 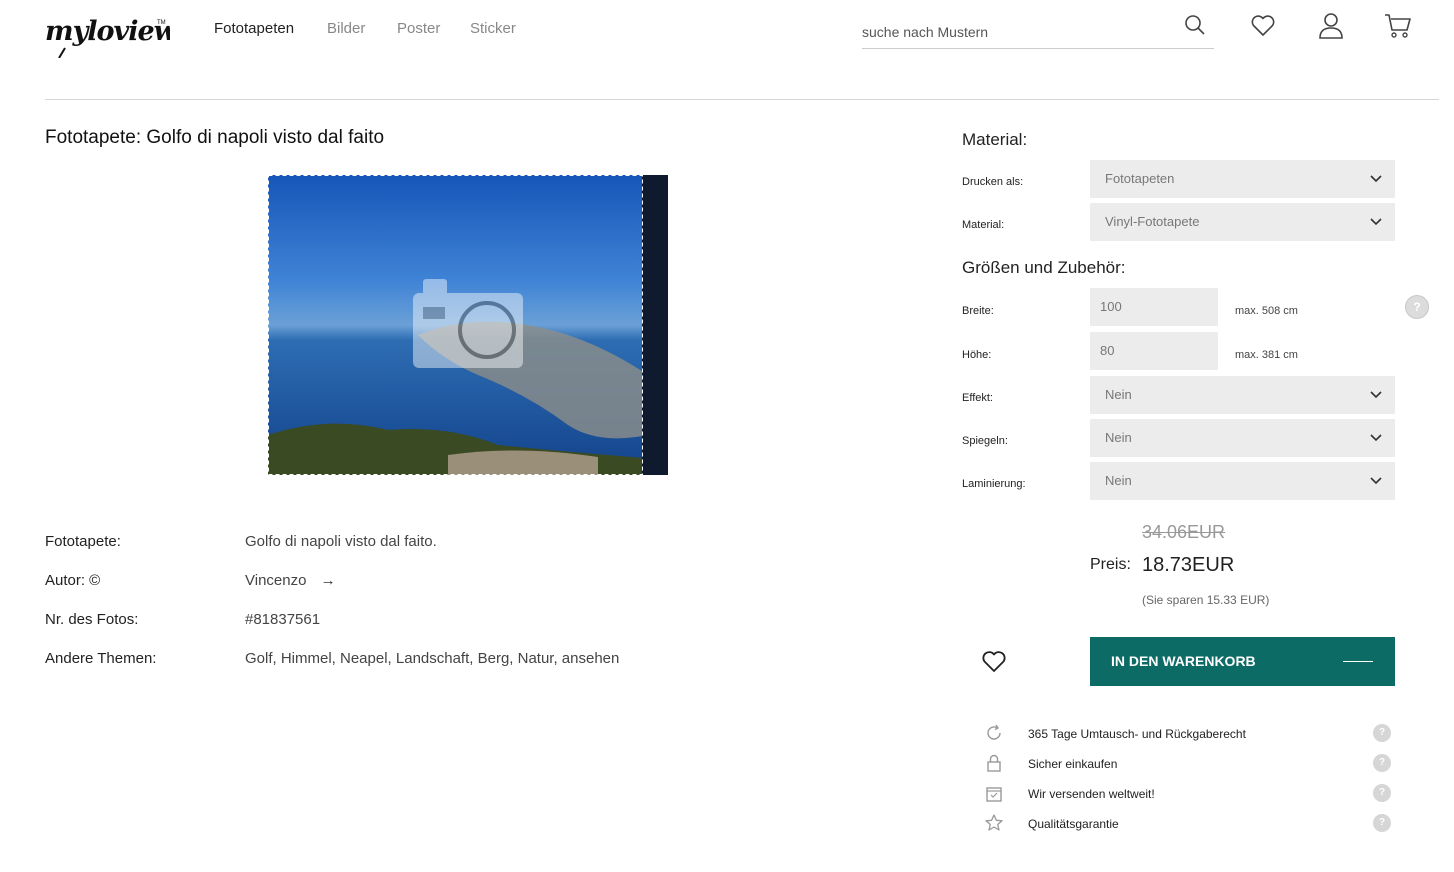 What do you see at coordinates (328, 580) in the screenshot?
I see `arrow-right-icon: →` at bounding box center [328, 580].